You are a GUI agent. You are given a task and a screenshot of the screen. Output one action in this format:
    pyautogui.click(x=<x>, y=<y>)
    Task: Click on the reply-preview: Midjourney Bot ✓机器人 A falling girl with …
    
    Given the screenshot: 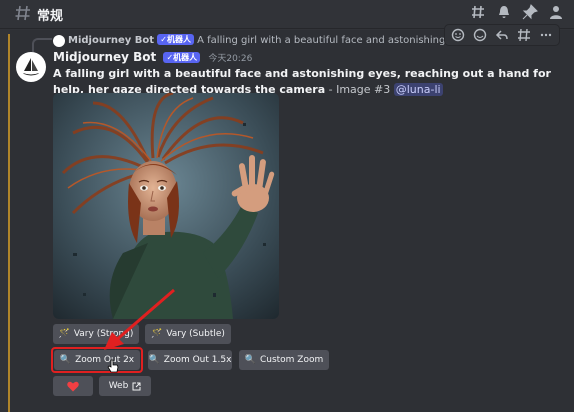 What is the action you would take?
    pyautogui.click(x=283, y=40)
    